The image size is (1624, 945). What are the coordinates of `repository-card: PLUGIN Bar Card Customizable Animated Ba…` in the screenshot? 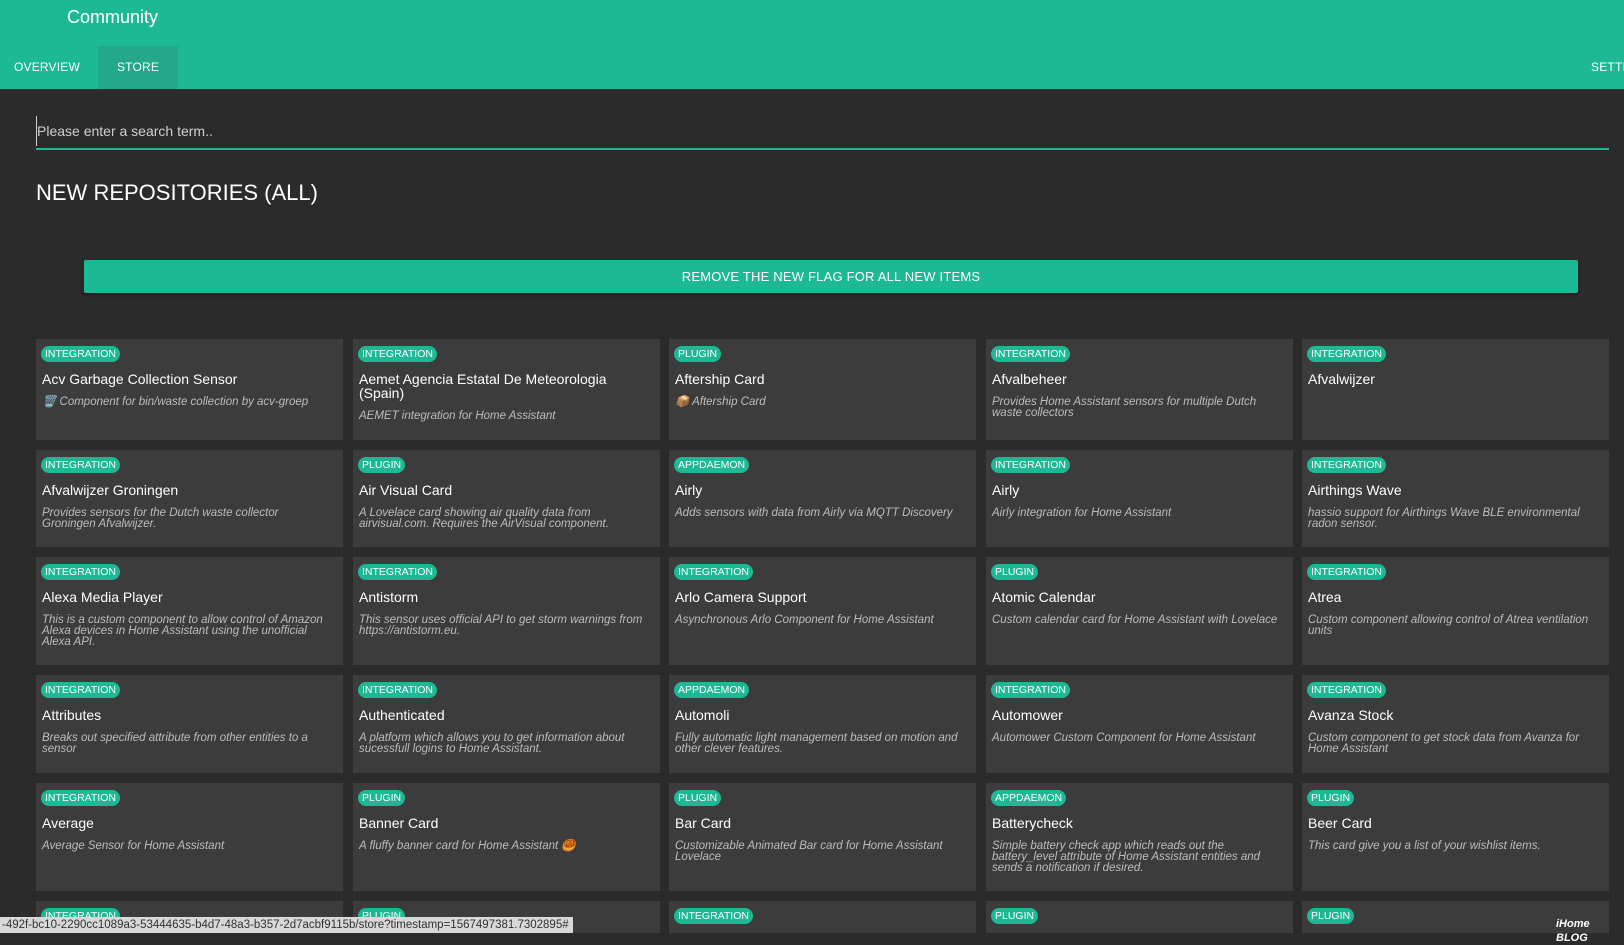 It's located at (822, 837).